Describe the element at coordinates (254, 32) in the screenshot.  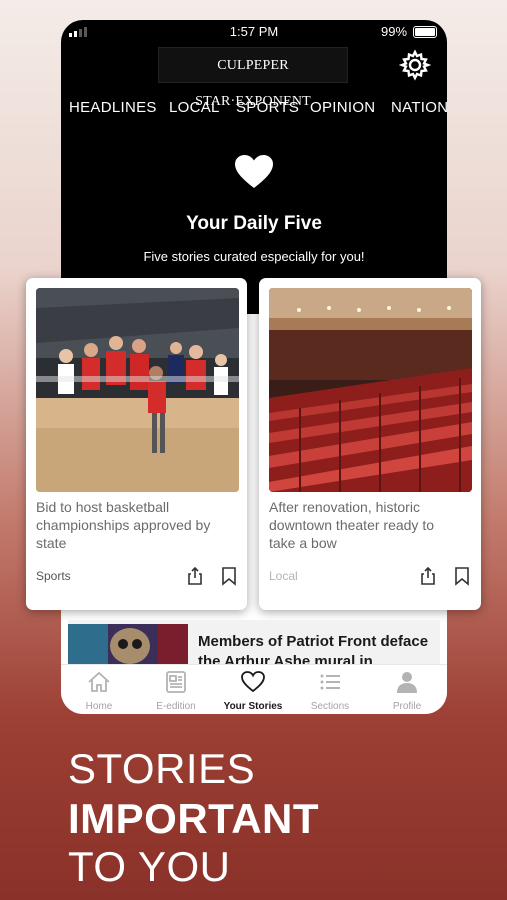
I see `status-bar: 1:57 PM 99%` at that location.